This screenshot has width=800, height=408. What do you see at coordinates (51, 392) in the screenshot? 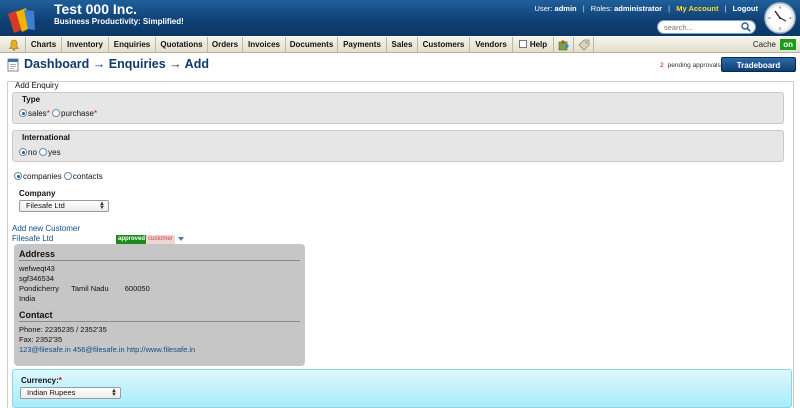
I see `currency-select-value: Indian Rupees` at bounding box center [51, 392].